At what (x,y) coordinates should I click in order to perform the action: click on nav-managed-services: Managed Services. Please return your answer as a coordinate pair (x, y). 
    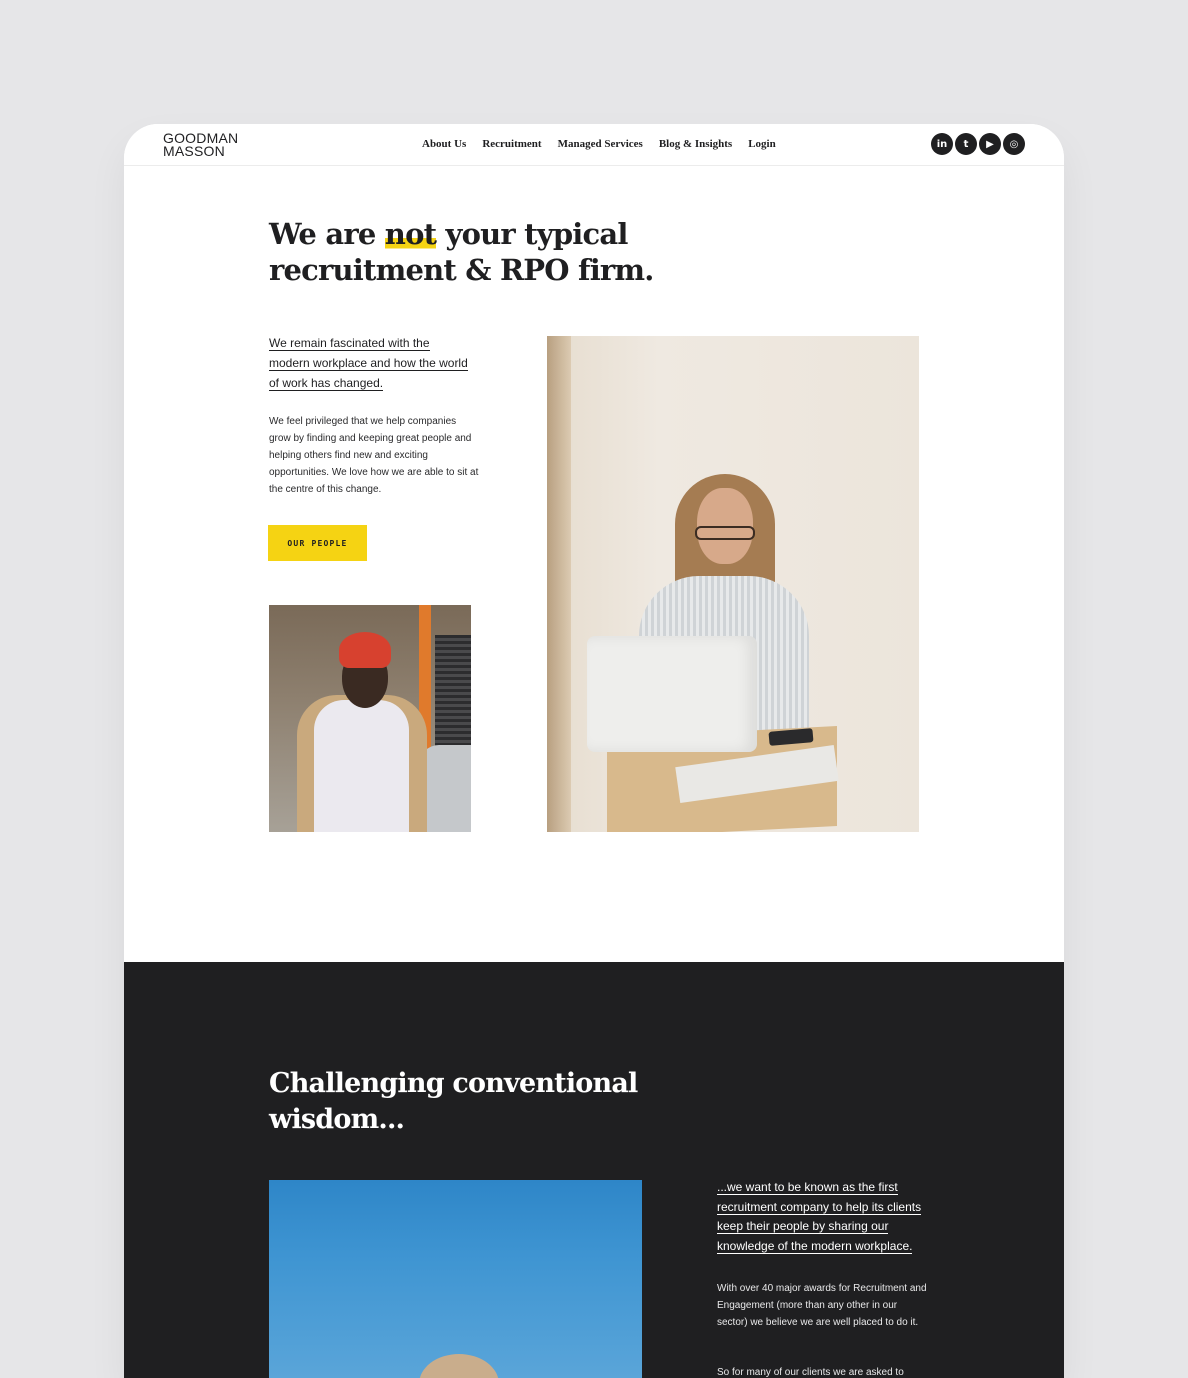
    Looking at the image, I should click on (600, 144).